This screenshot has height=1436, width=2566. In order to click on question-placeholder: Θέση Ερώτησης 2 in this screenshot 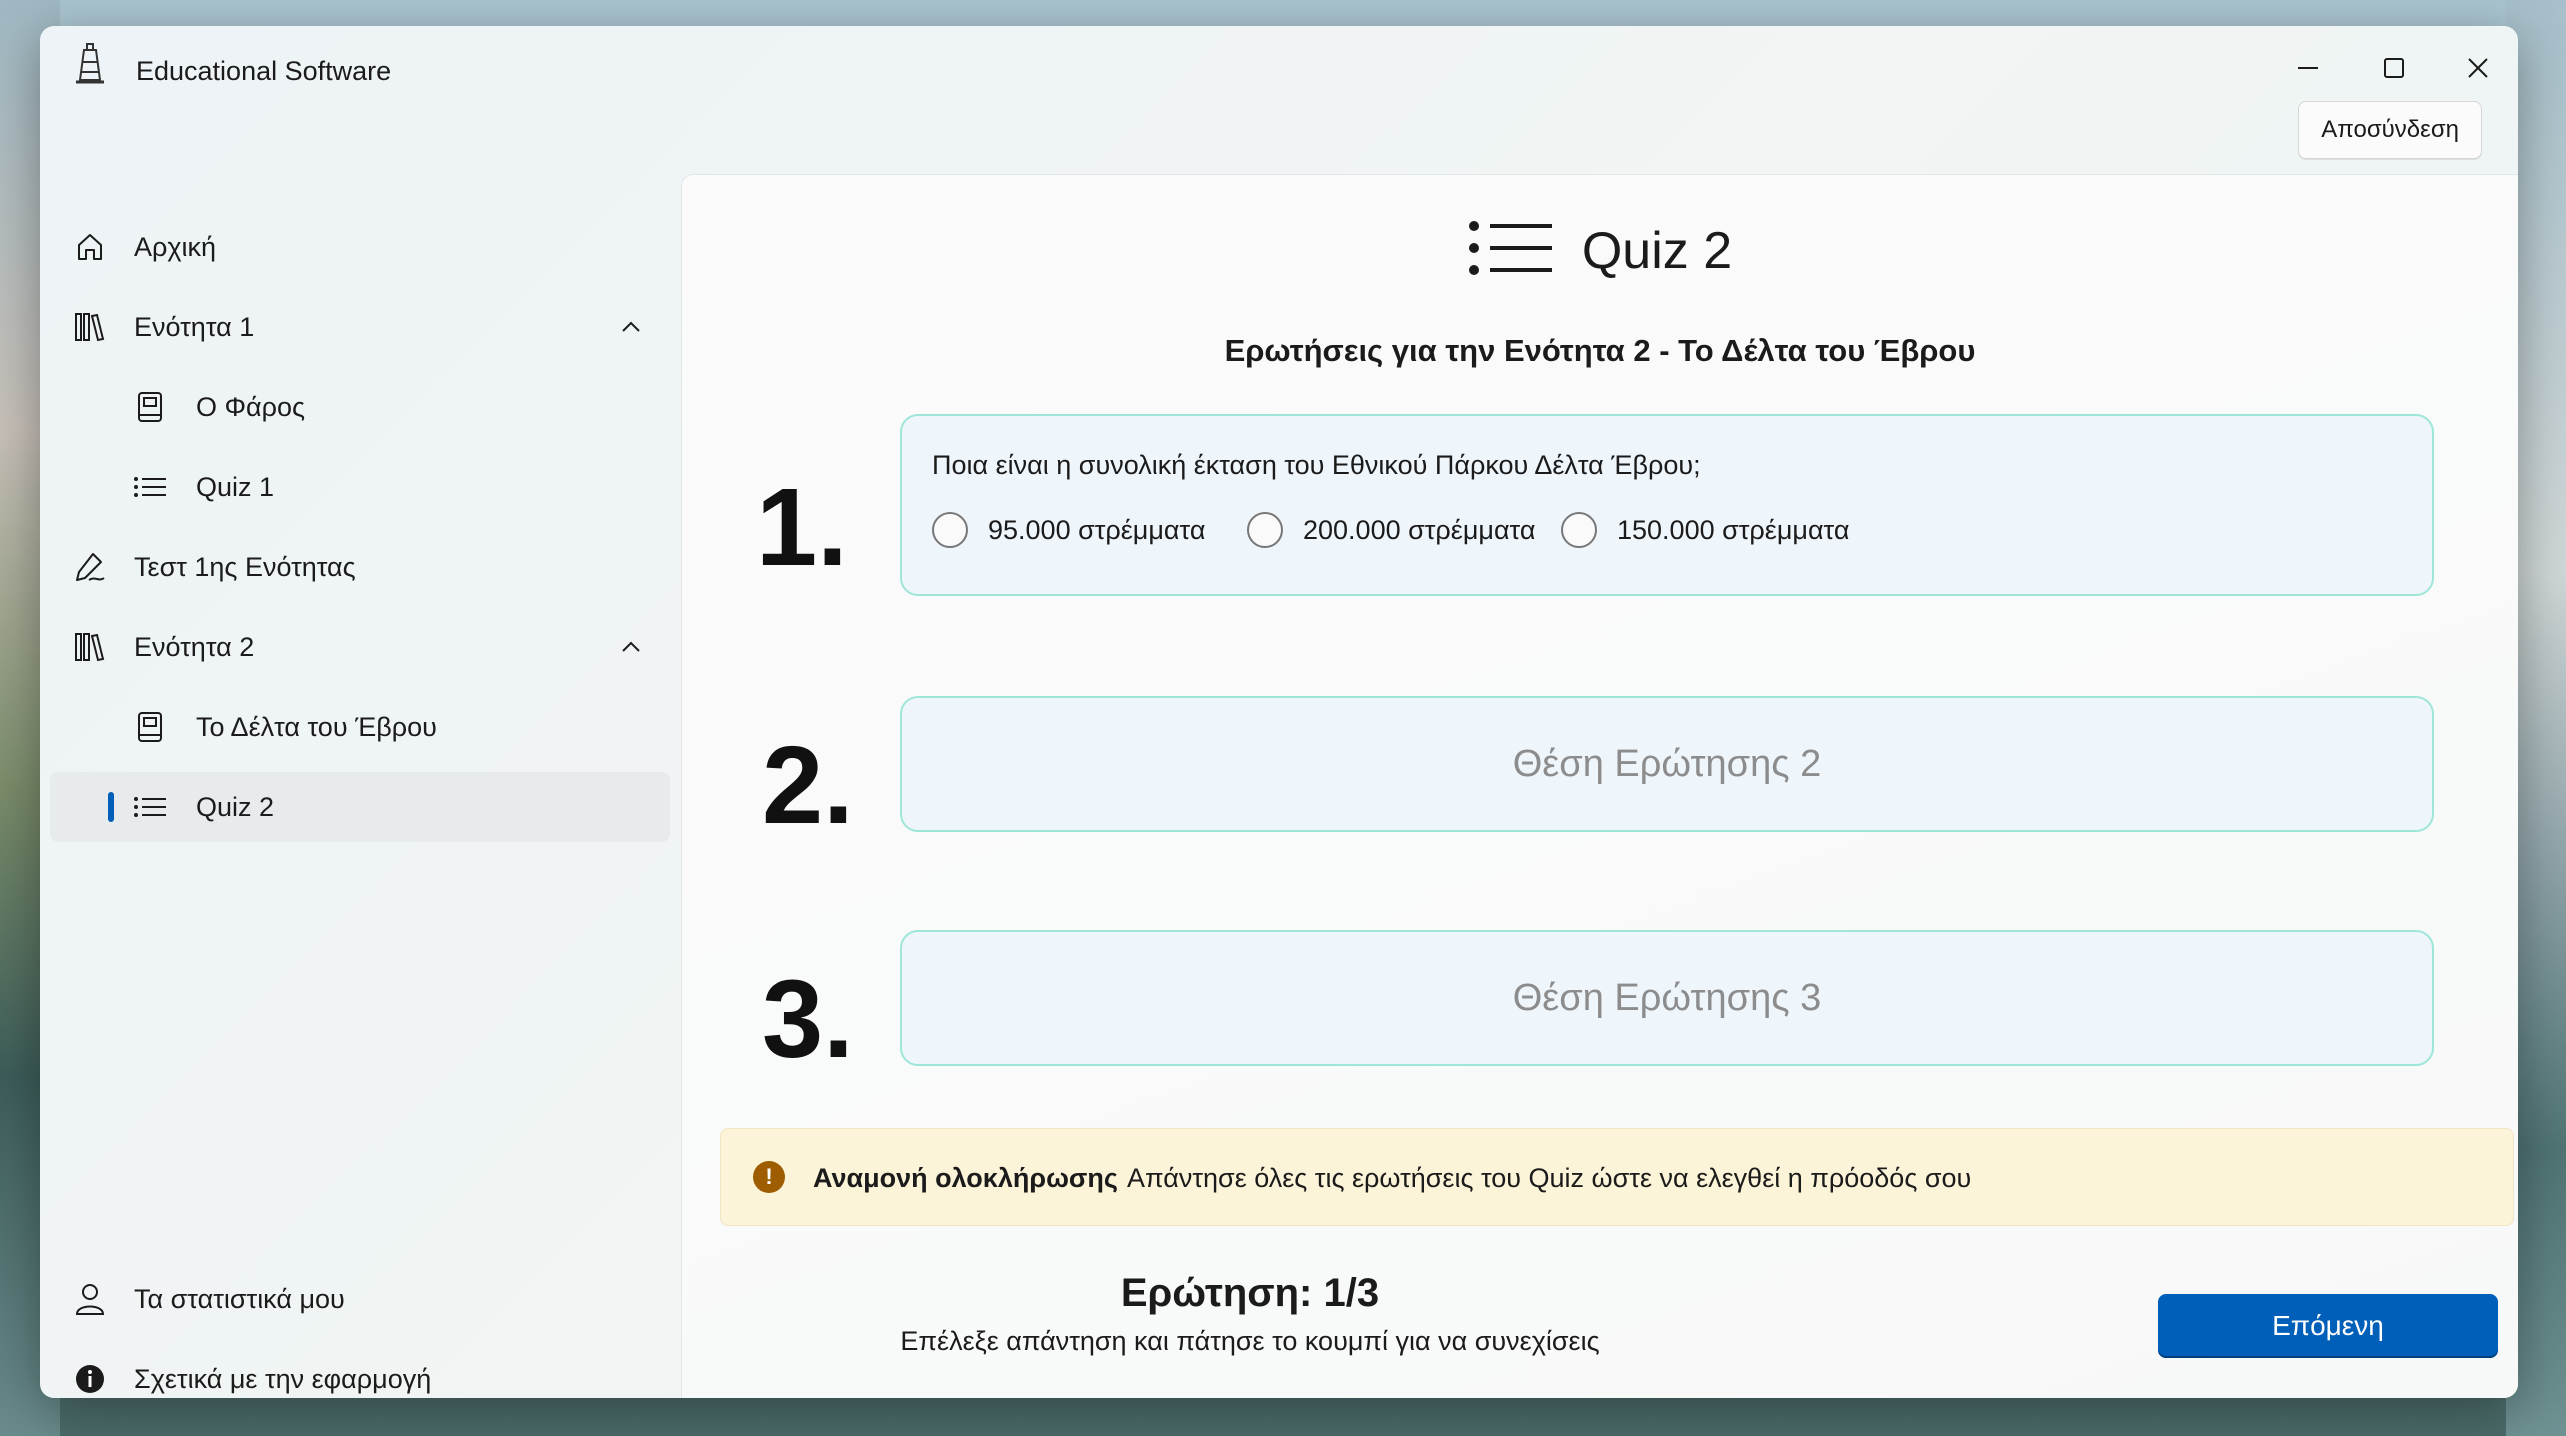, I will do `click(1667, 763)`.